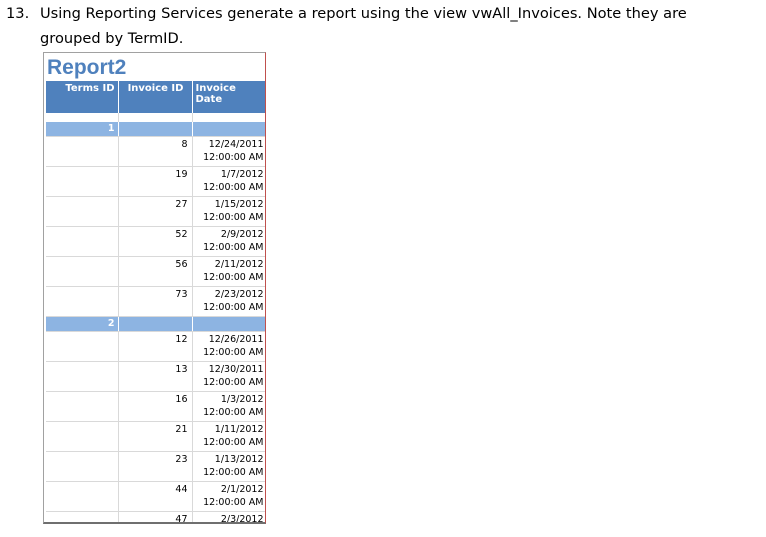 This screenshot has width=766, height=537. I want to click on table-row: 44 2/1/2012 12:00:00 AM, so click(155, 496).